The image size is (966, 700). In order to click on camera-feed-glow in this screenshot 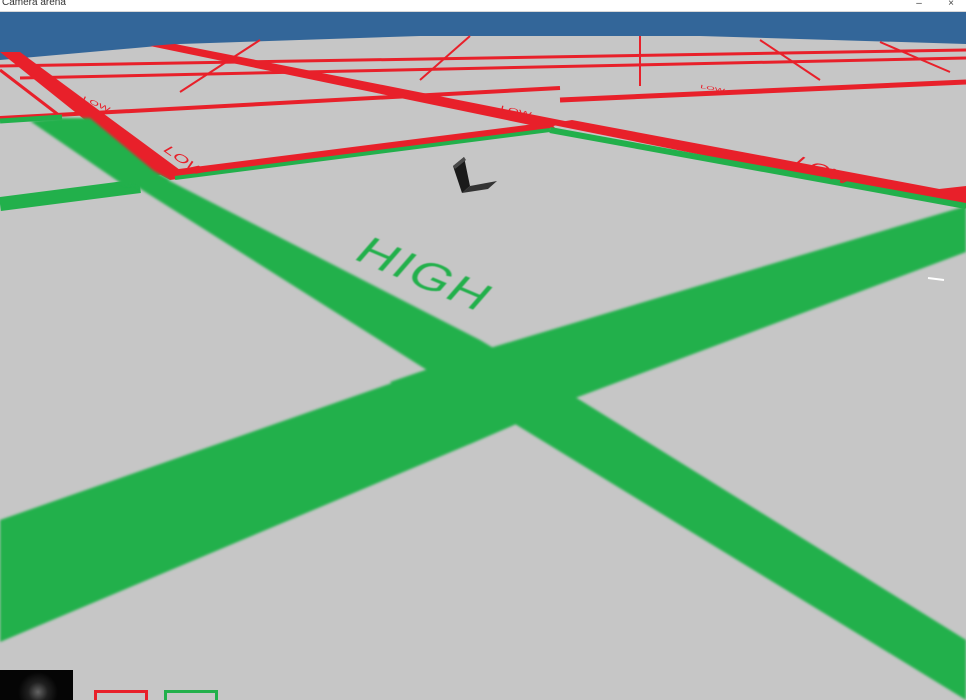, I will do `click(38, 686)`.